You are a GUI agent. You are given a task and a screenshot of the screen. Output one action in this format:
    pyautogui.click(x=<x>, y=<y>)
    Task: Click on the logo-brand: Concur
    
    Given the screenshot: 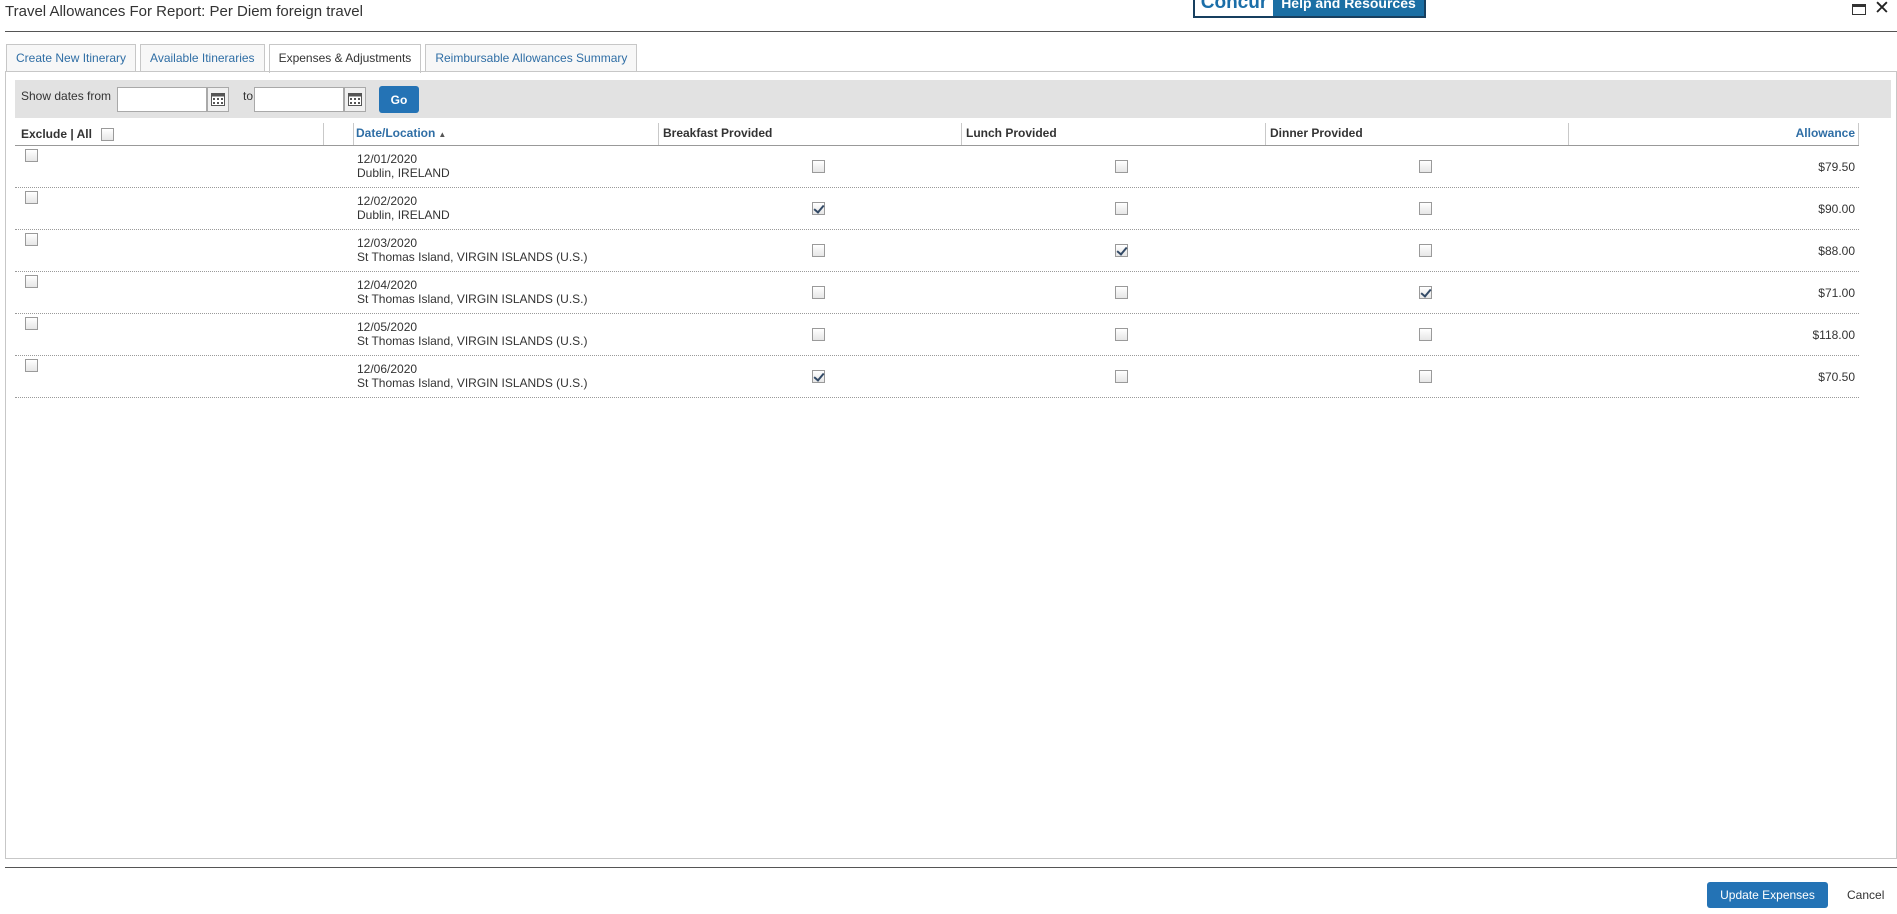 What is the action you would take?
    pyautogui.click(x=1234, y=6)
    